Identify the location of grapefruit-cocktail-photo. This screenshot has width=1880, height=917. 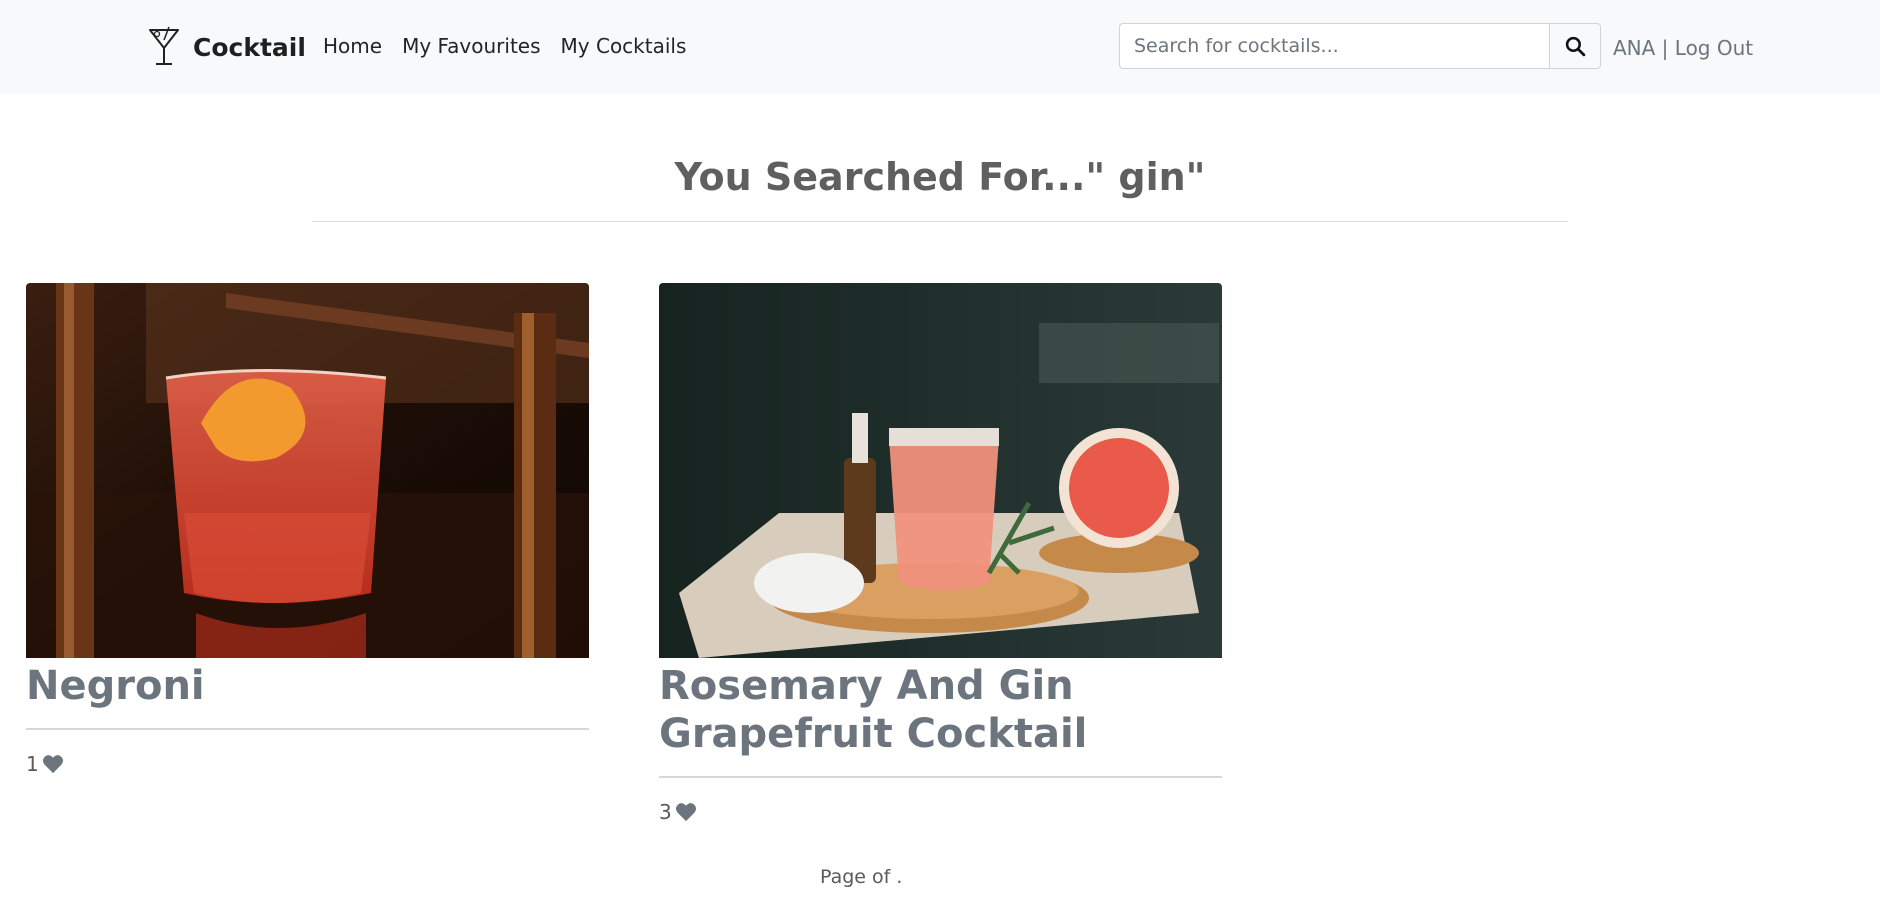
(940, 470).